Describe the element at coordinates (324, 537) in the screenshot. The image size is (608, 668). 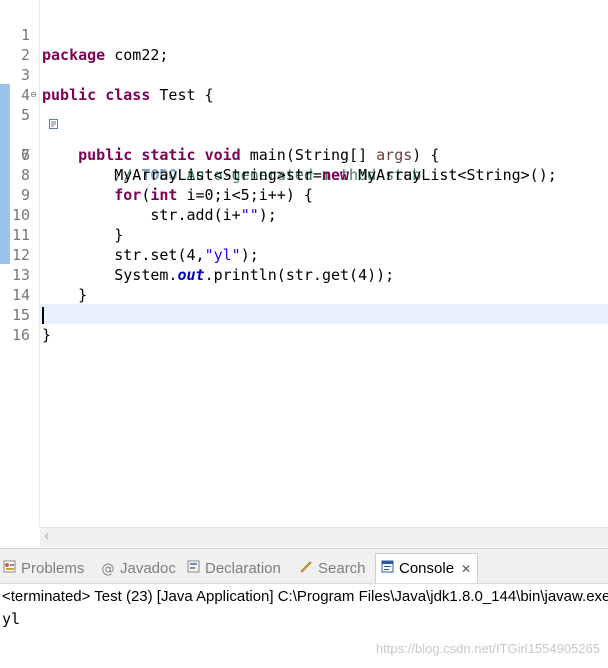
I see `horizontal-scrollbar: ‹` at that location.